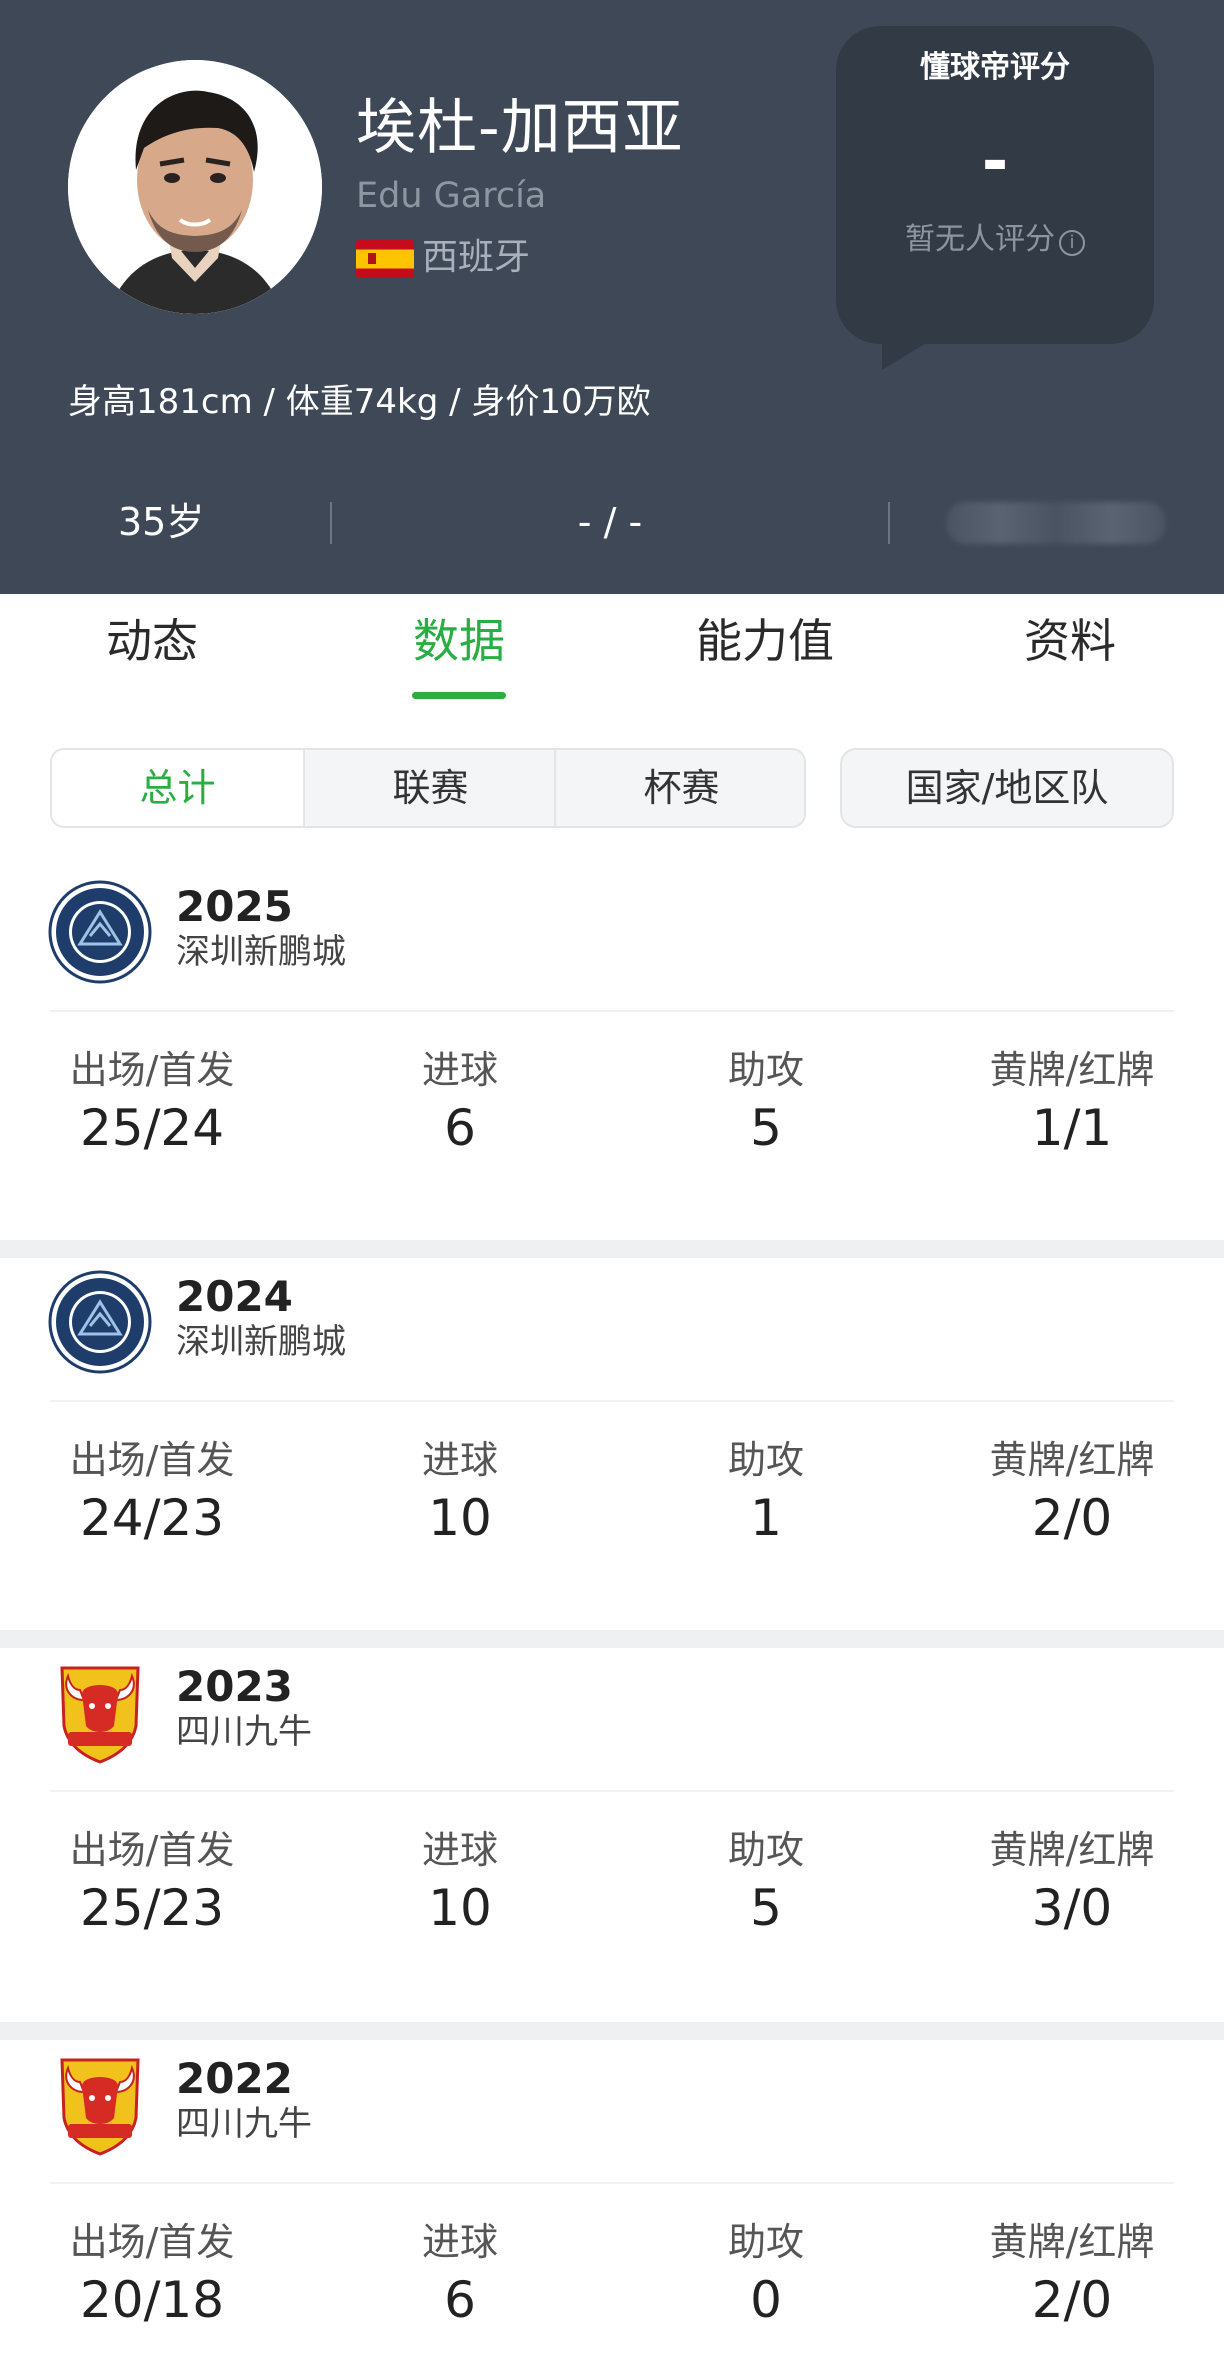 The height and width of the screenshot is (2364, 1224). Describe the element at coordinates (1070, 641) in the screenshot. I see `tab-profile: 资料` at that location.